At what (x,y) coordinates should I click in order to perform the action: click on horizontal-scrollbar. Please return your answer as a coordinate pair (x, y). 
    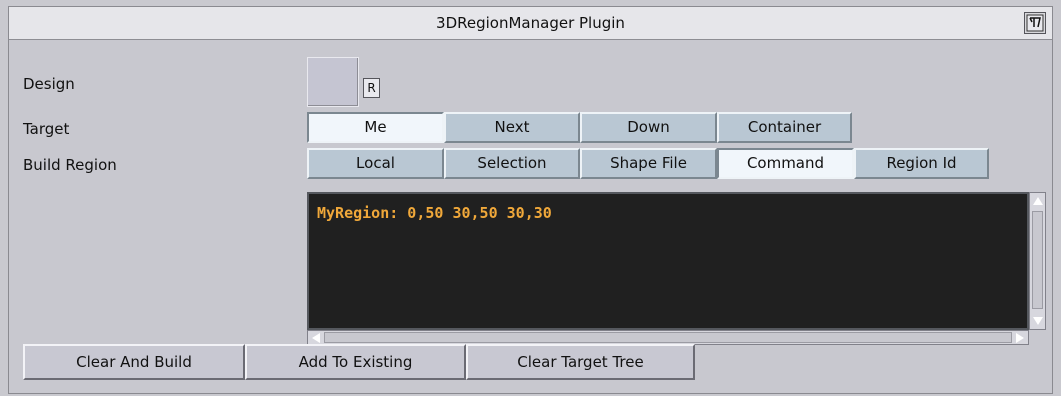
    Looking at the image, I should click on (668, 337).